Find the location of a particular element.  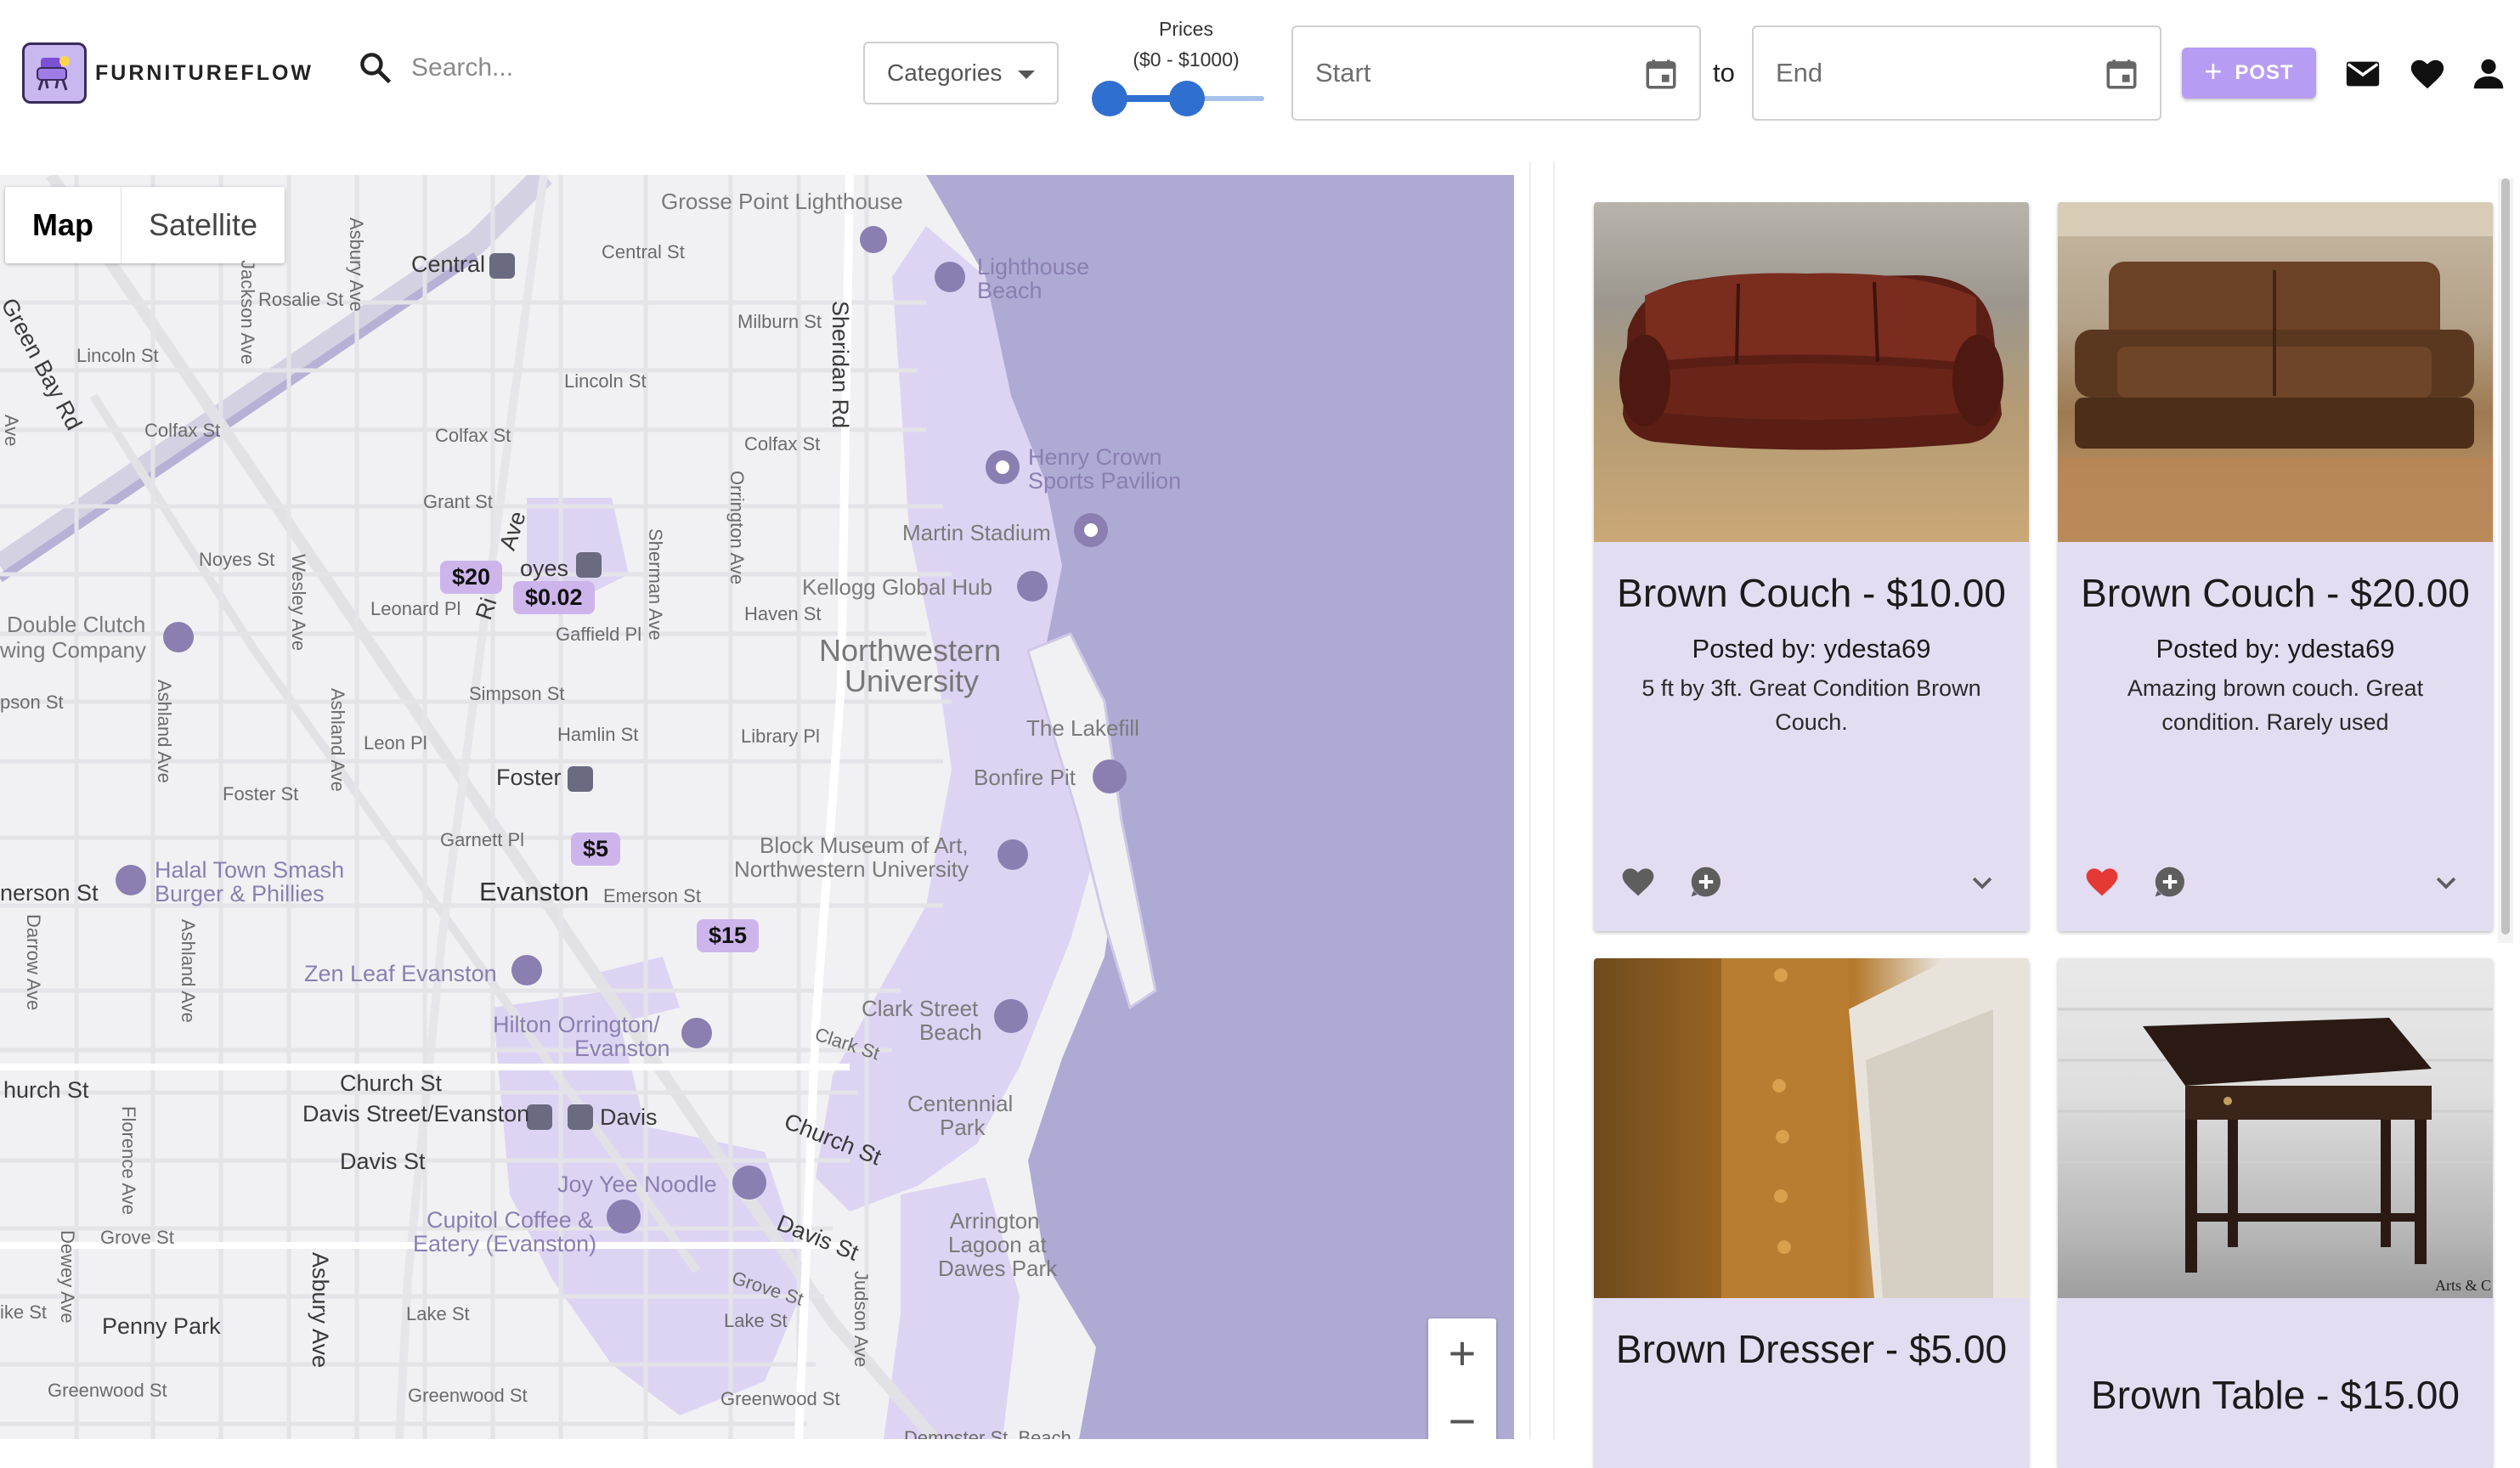

map-label: Gaffield Pl is located at coordinates (599, 634).